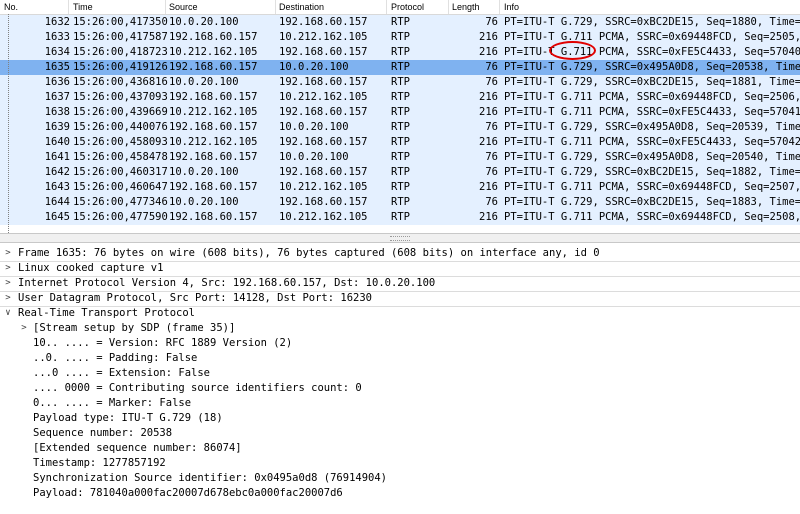 This screenshot has width=800, height=514. Describe the element at coordinates (120, 202) in the screenshot. I see `packet-time: 15:26:00,477346` at that location.